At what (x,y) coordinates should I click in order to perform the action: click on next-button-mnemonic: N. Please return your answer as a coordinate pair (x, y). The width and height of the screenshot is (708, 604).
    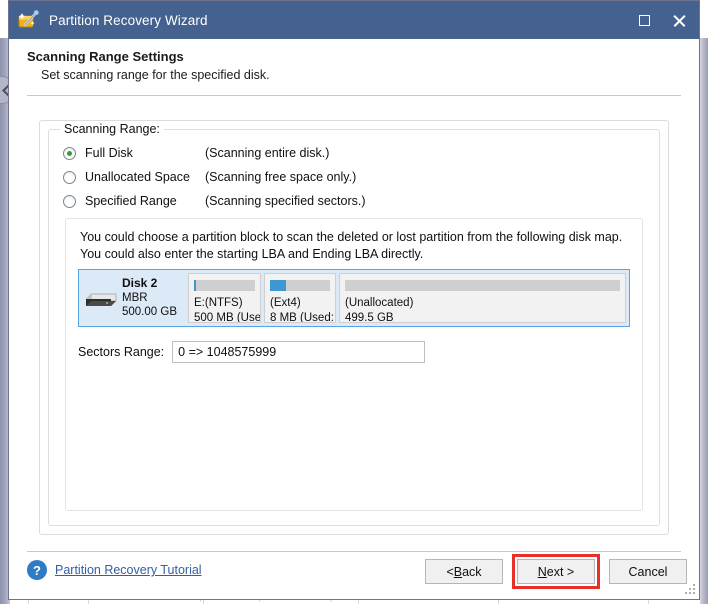
    Looking at the image, I should click on (542, 571).